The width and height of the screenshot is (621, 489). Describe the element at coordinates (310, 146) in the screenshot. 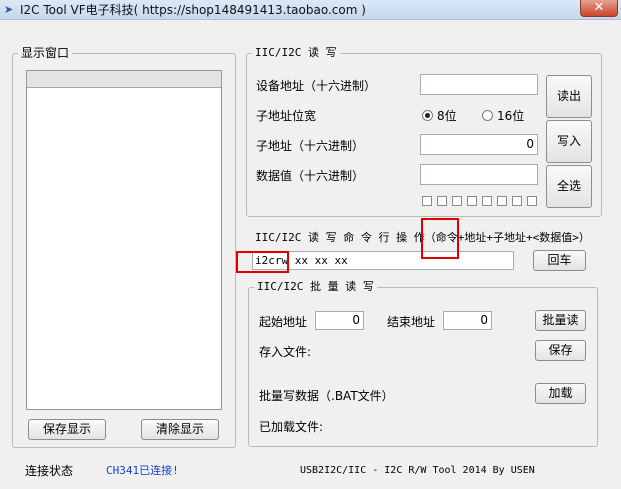

I see `subaddress-label: 子地址（十六进制）` at that location.